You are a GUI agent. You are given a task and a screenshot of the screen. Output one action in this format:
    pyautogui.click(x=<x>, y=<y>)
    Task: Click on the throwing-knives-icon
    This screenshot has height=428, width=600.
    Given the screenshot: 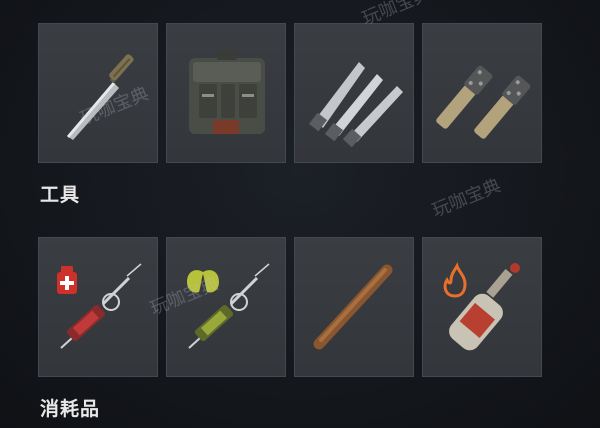 What is the action you would take?
    pyautogui.click(x=355, y=105)
    